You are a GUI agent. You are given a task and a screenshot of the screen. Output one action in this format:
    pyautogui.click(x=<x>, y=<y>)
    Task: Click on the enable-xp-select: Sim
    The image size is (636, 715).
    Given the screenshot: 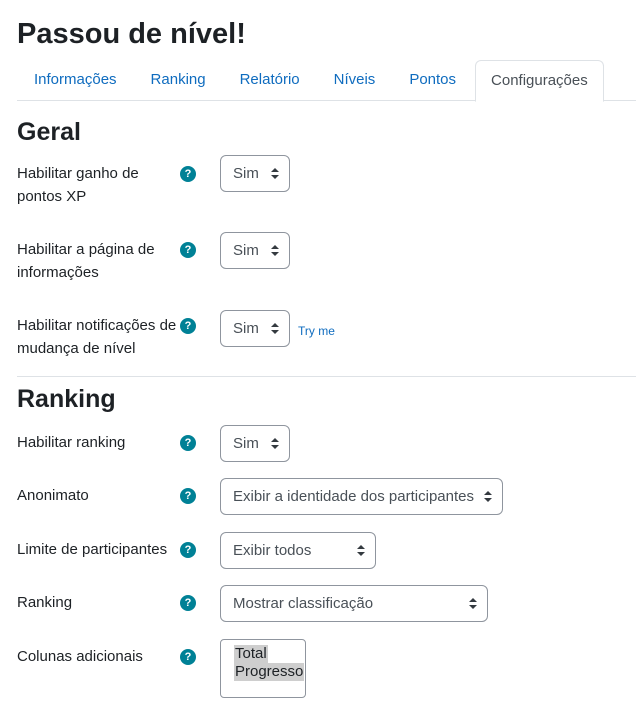 What is the action you would take?
    pyautogui.click(x=255, y=173)
    